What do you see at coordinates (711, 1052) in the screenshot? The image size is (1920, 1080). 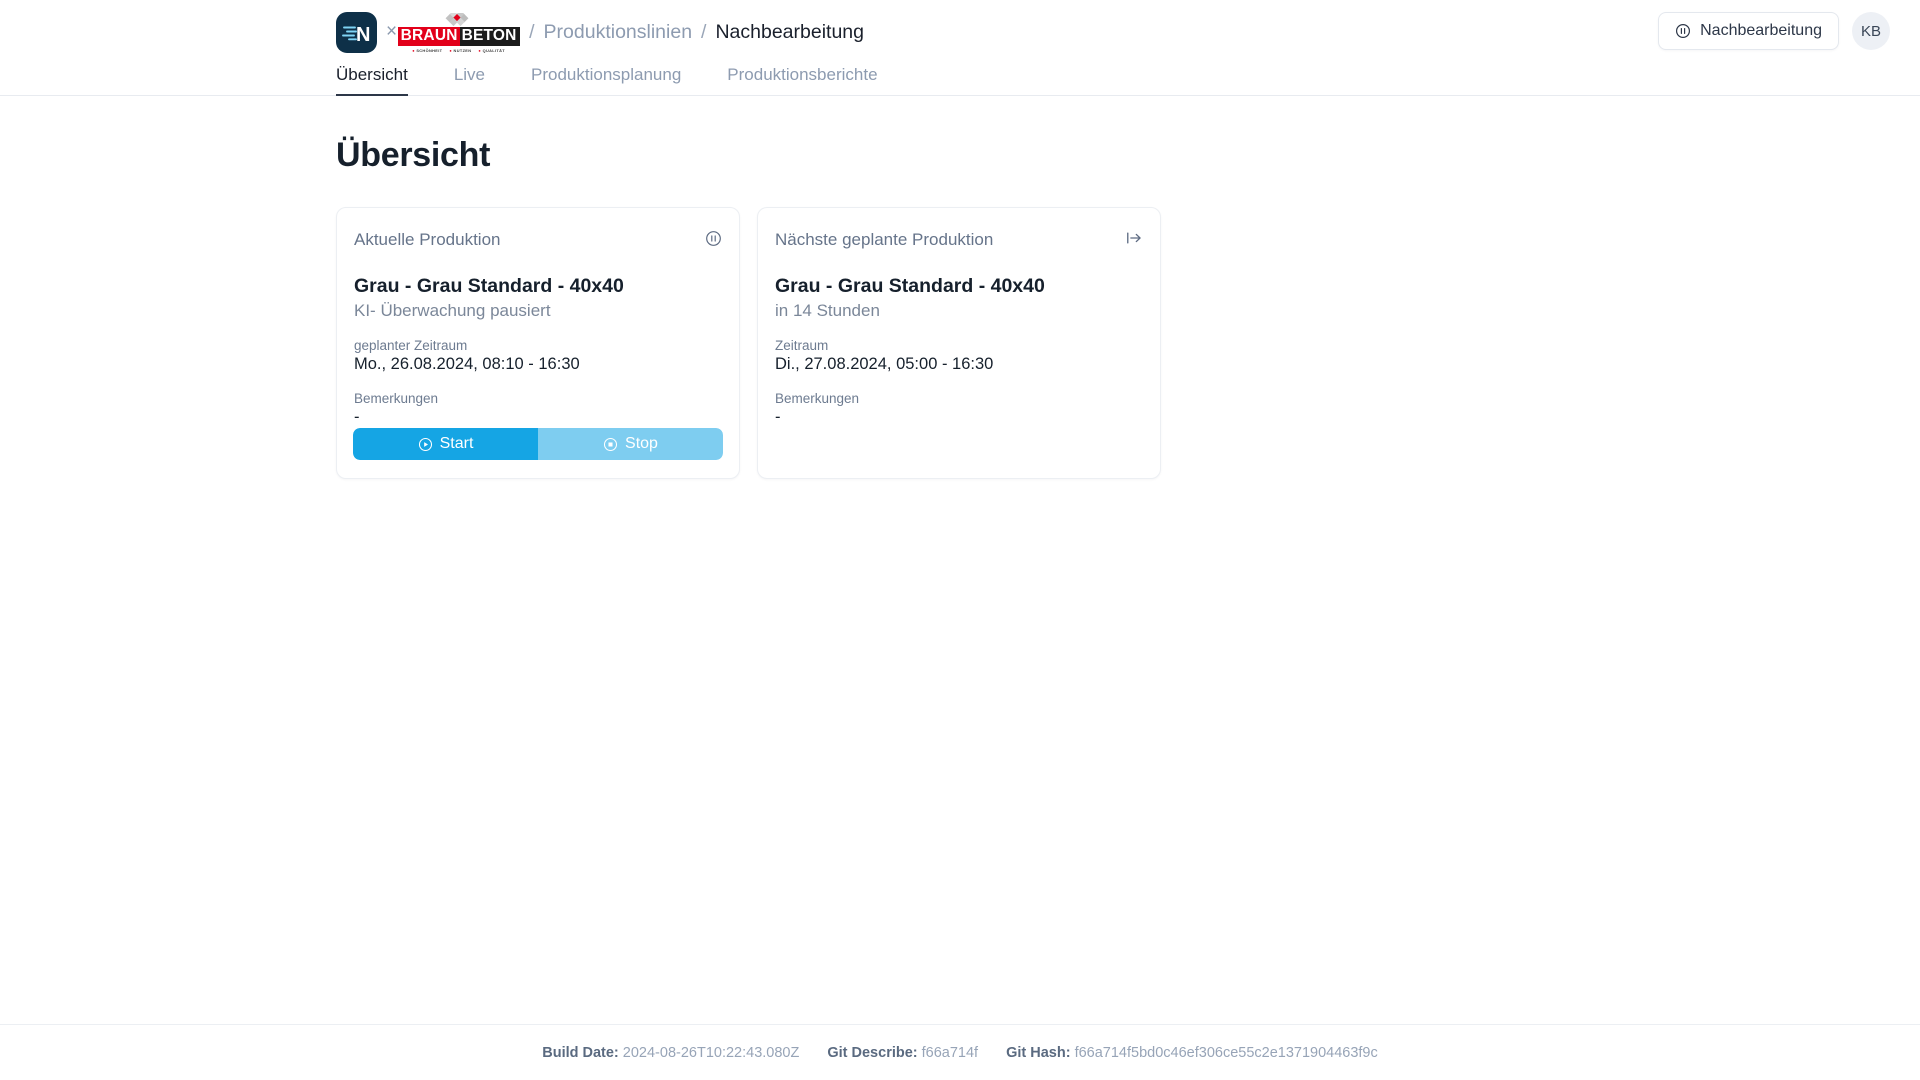 I see `footer-build-date-value: 2024-08-26T10:22:43.080Z` at bounding box center [711, 1052].